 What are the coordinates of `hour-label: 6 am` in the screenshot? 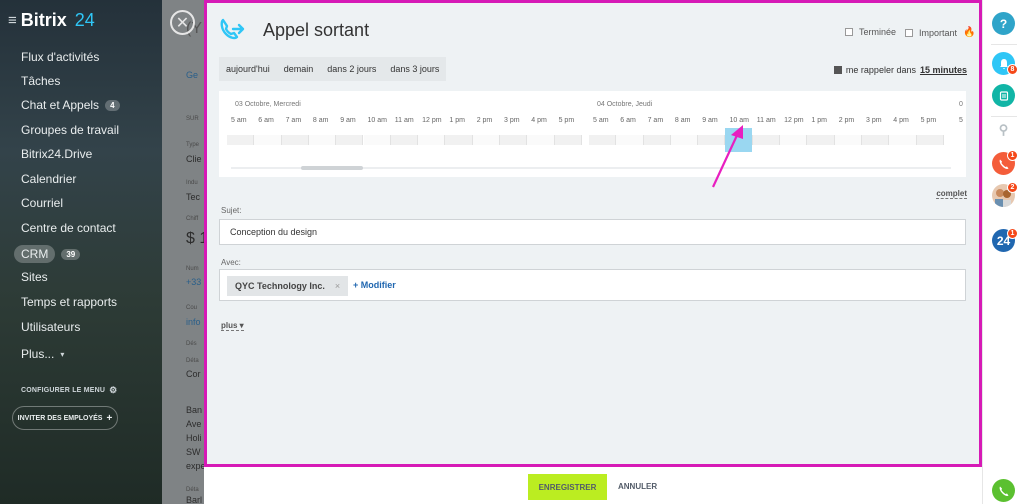 It's located at (266, 120).